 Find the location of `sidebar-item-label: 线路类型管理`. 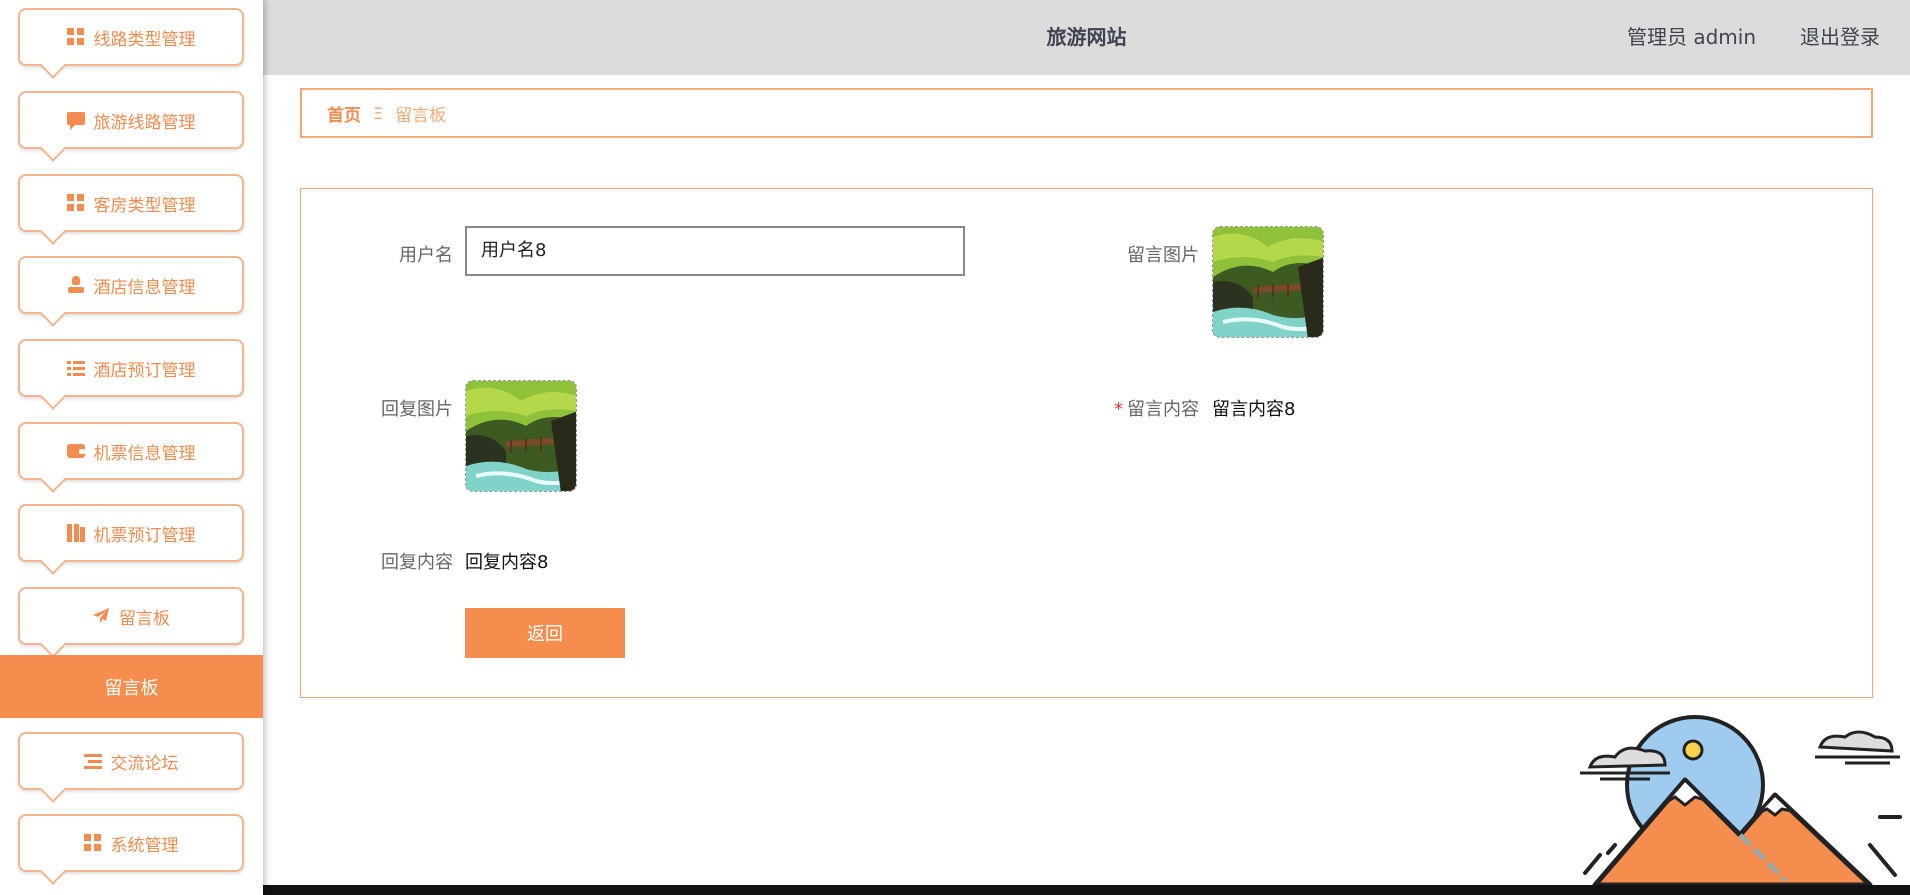

sidebar-item-label: 线路类型管理 is located at coordinates (144, 39).